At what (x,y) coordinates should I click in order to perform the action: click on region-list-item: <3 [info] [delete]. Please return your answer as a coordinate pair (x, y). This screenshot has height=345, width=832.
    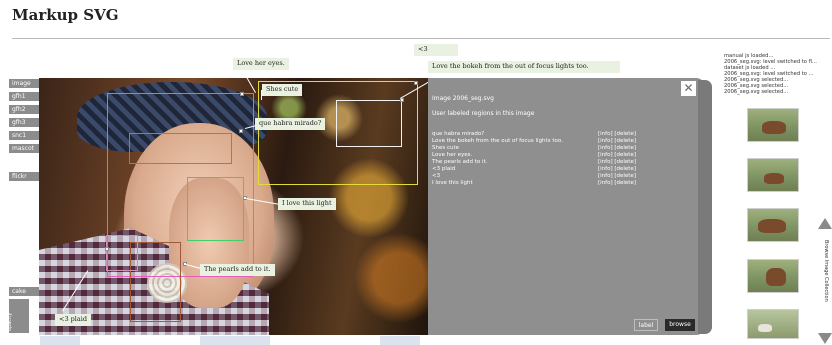
    Looking at the image, I should click on (542, 176).